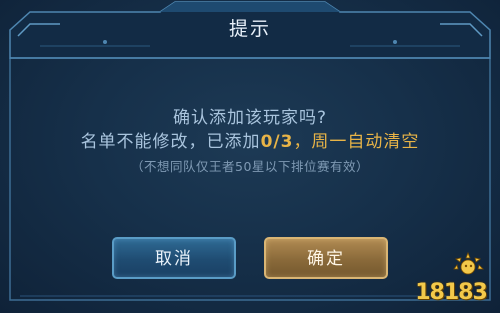 The image size is (500, 313). Describe the element at coordinates (277, 142) in the screenshot. I see `added-count: 0/3` at that location.